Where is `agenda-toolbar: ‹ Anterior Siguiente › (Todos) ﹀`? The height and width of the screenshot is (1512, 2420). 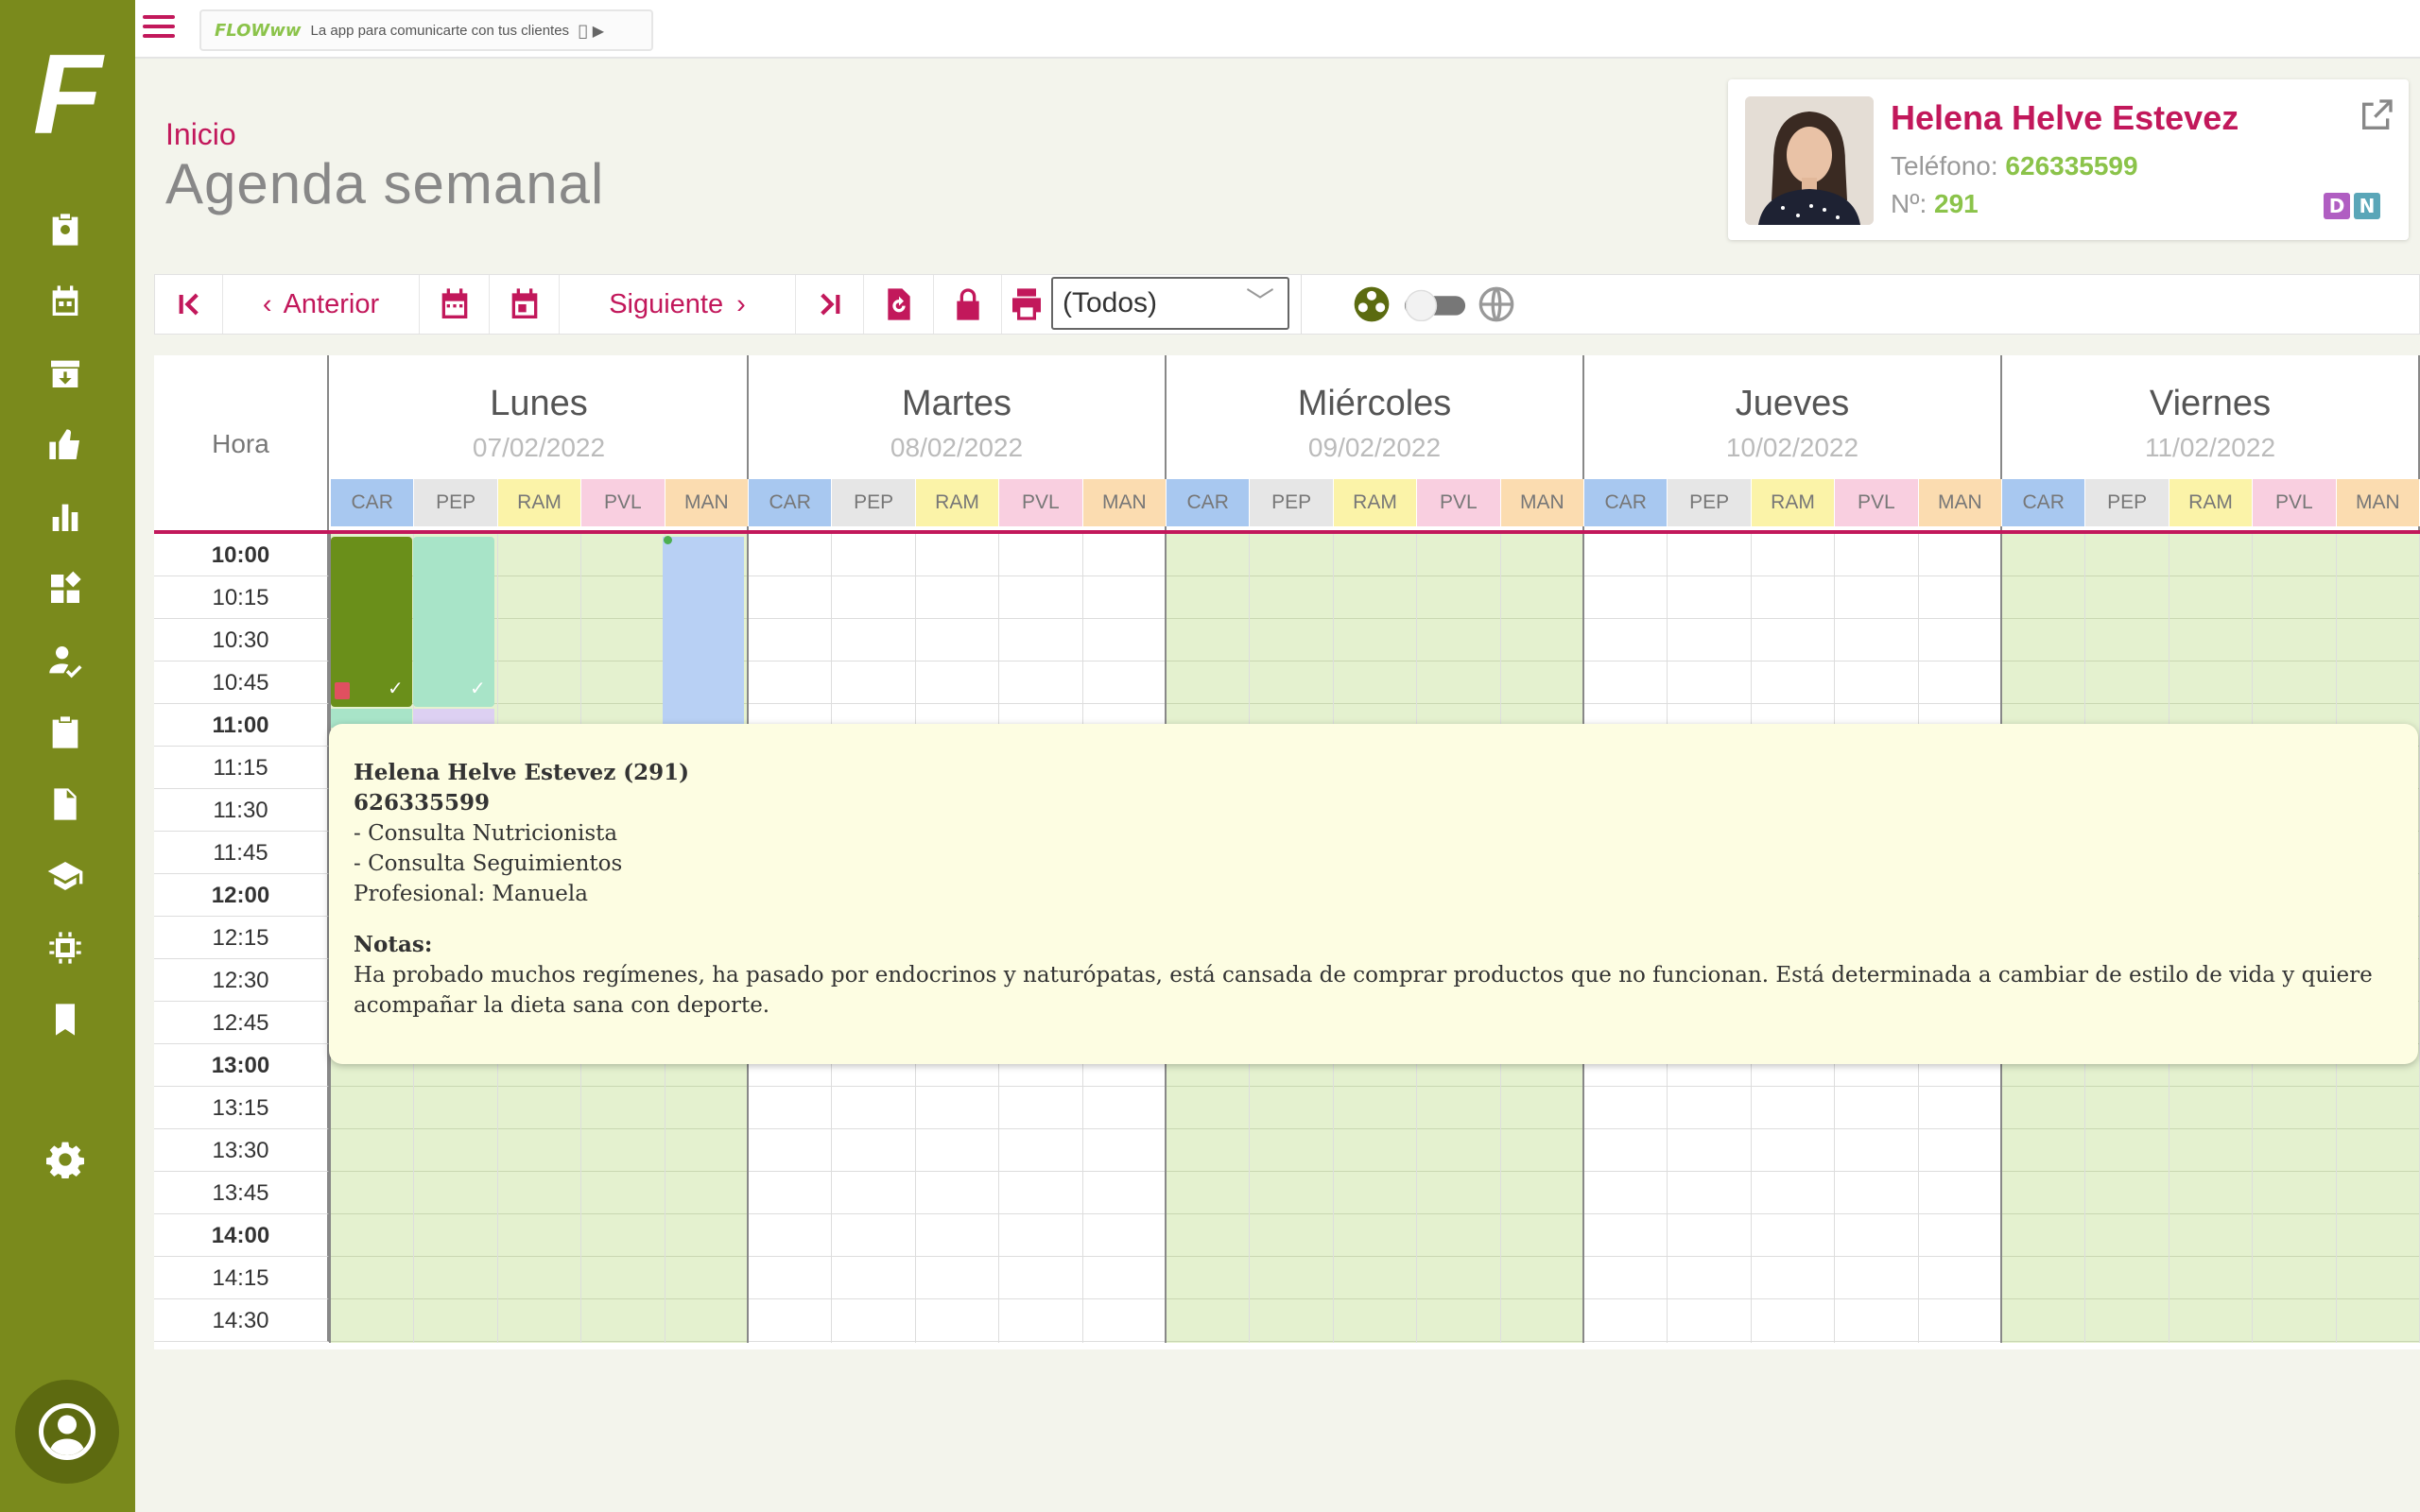 agenda-toolbar: ‹ Anterior Siguiente › (Todos) ﹀ is located at coordinates (1287, 304).